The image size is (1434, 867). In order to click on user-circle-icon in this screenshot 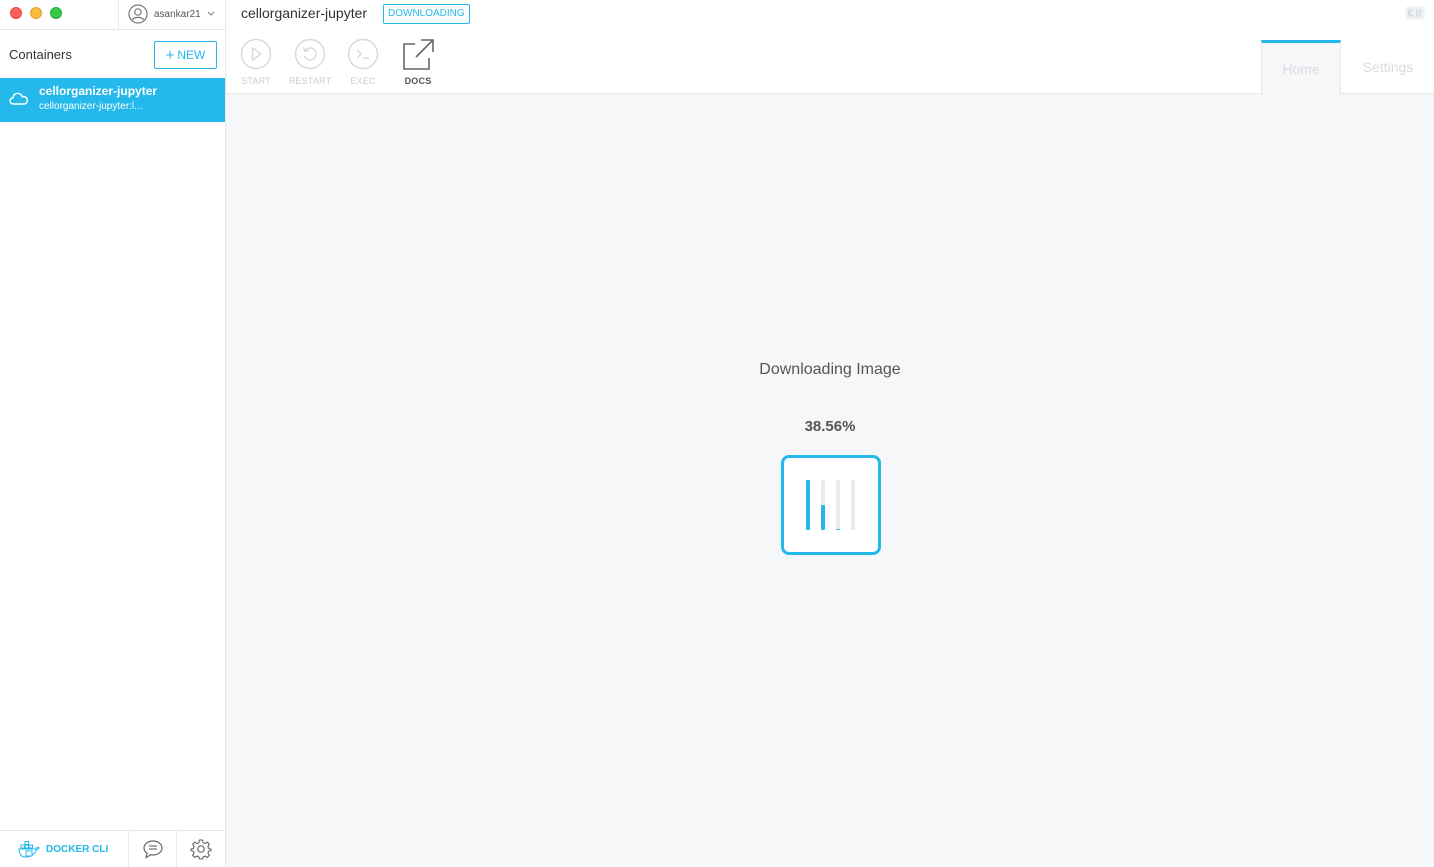, I will do `click(138, 14)`.